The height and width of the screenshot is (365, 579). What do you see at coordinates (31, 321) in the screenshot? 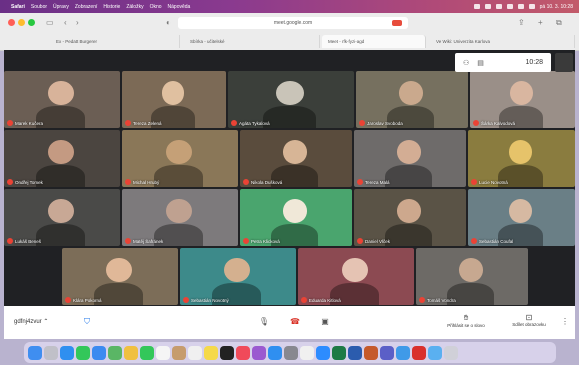
I see `meeting-code: gdfnj4zvur ⌃` at bounding box center [31, 321].